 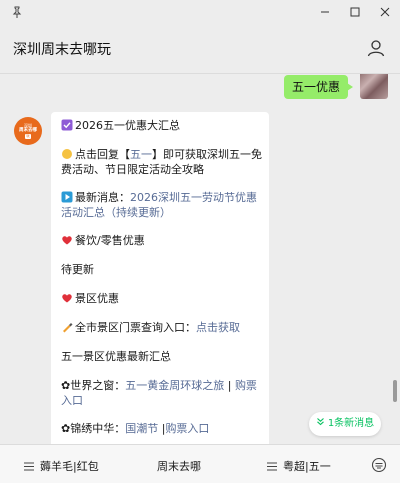 What do you see at coordinates (67, 154) in the screenshot?
I see `pointing-hand-icon` at bounding box center [67, 154].